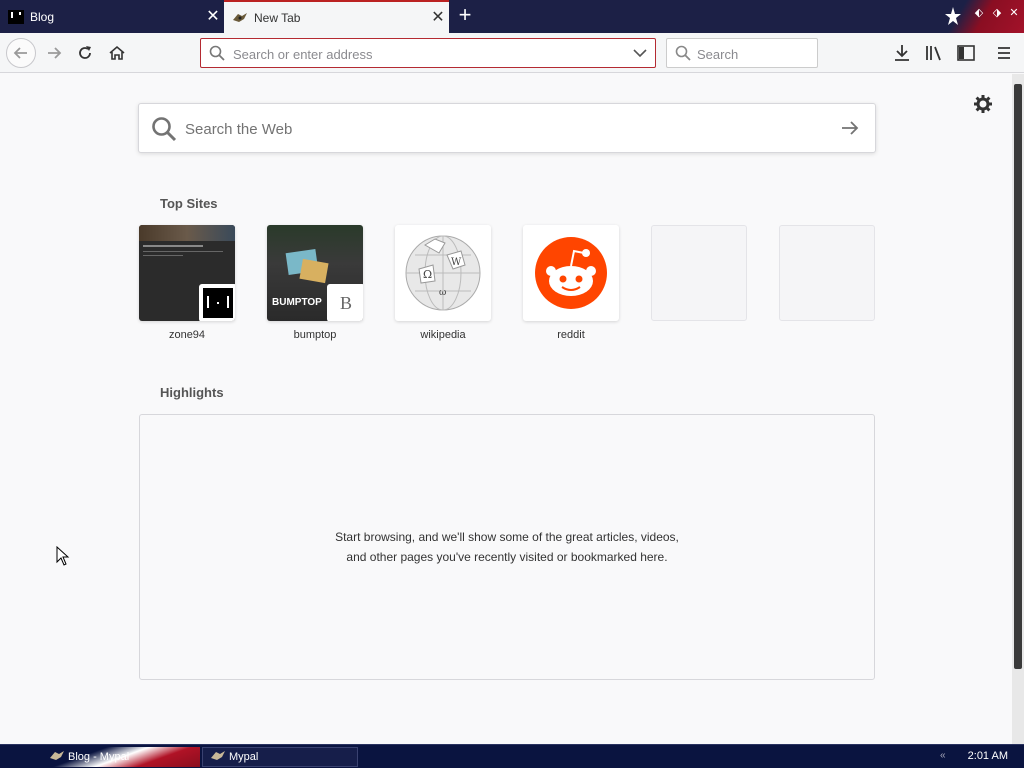 This screenshot has height=768, width=1024. I want to click on web-search-input, so click(495, 129).